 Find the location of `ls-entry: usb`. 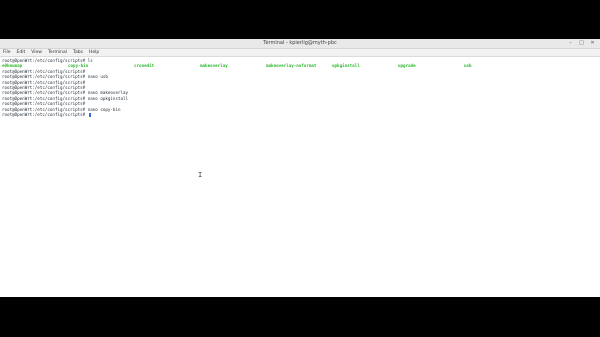

ls-entry: usb is located at coordinates (468, 66).